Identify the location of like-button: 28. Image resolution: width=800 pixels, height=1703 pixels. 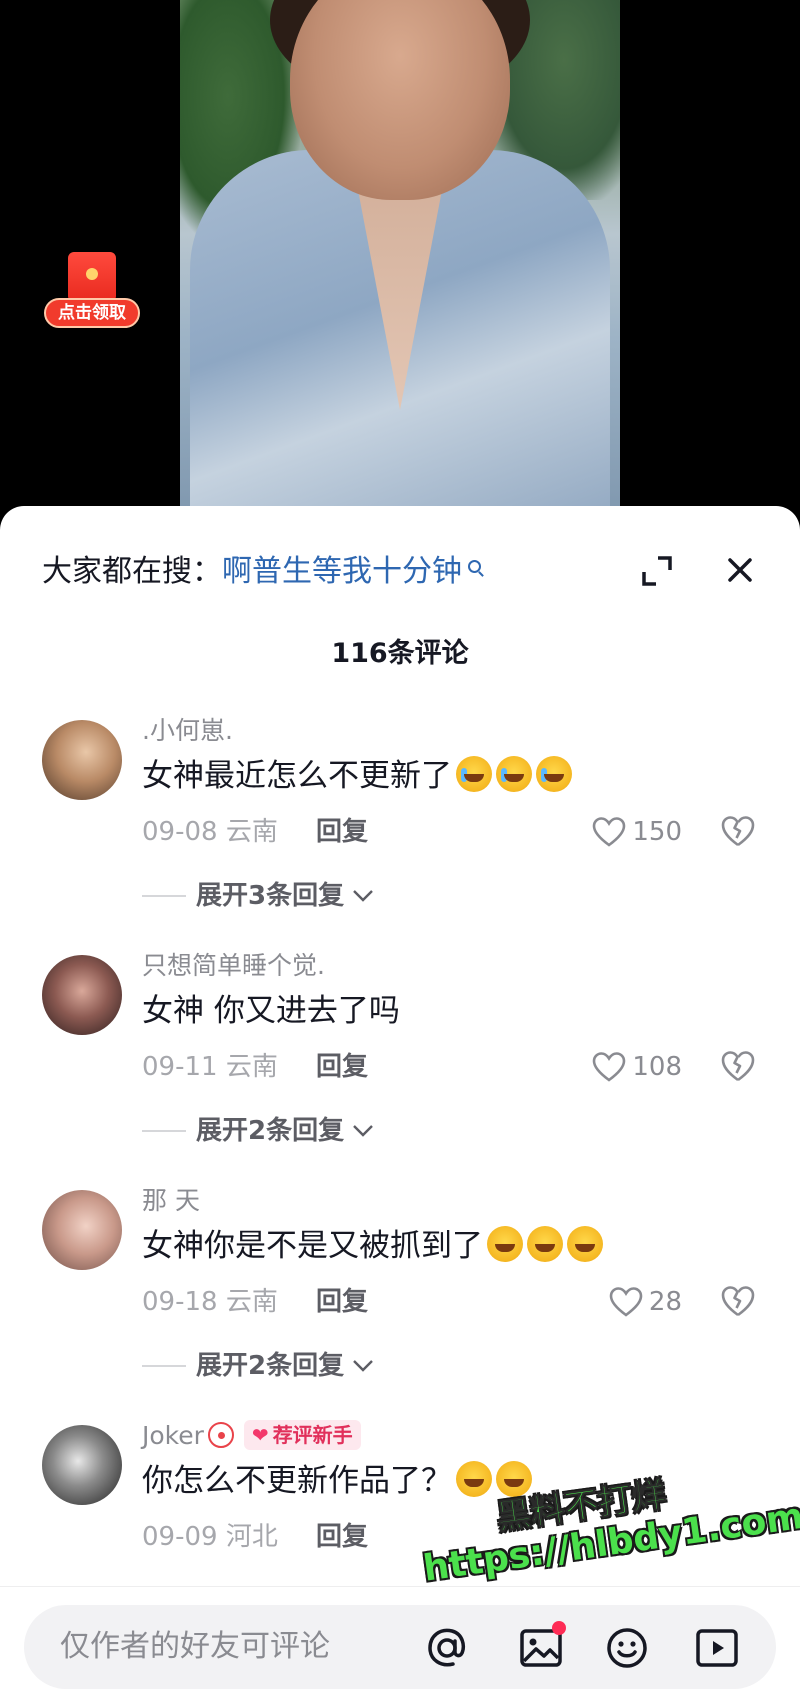
(645, 1302).